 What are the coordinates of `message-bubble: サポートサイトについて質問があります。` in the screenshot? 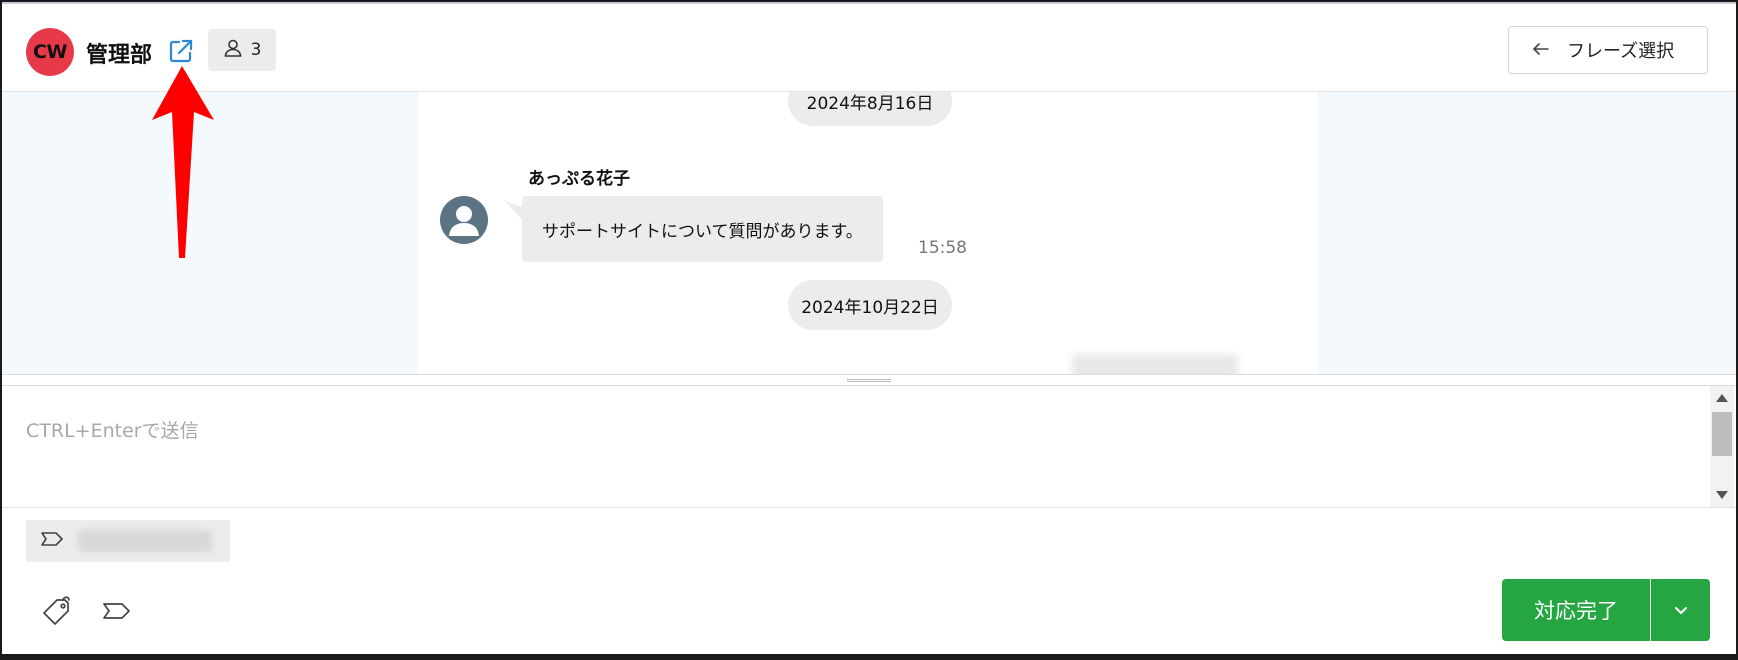 It's located at (702, 229).